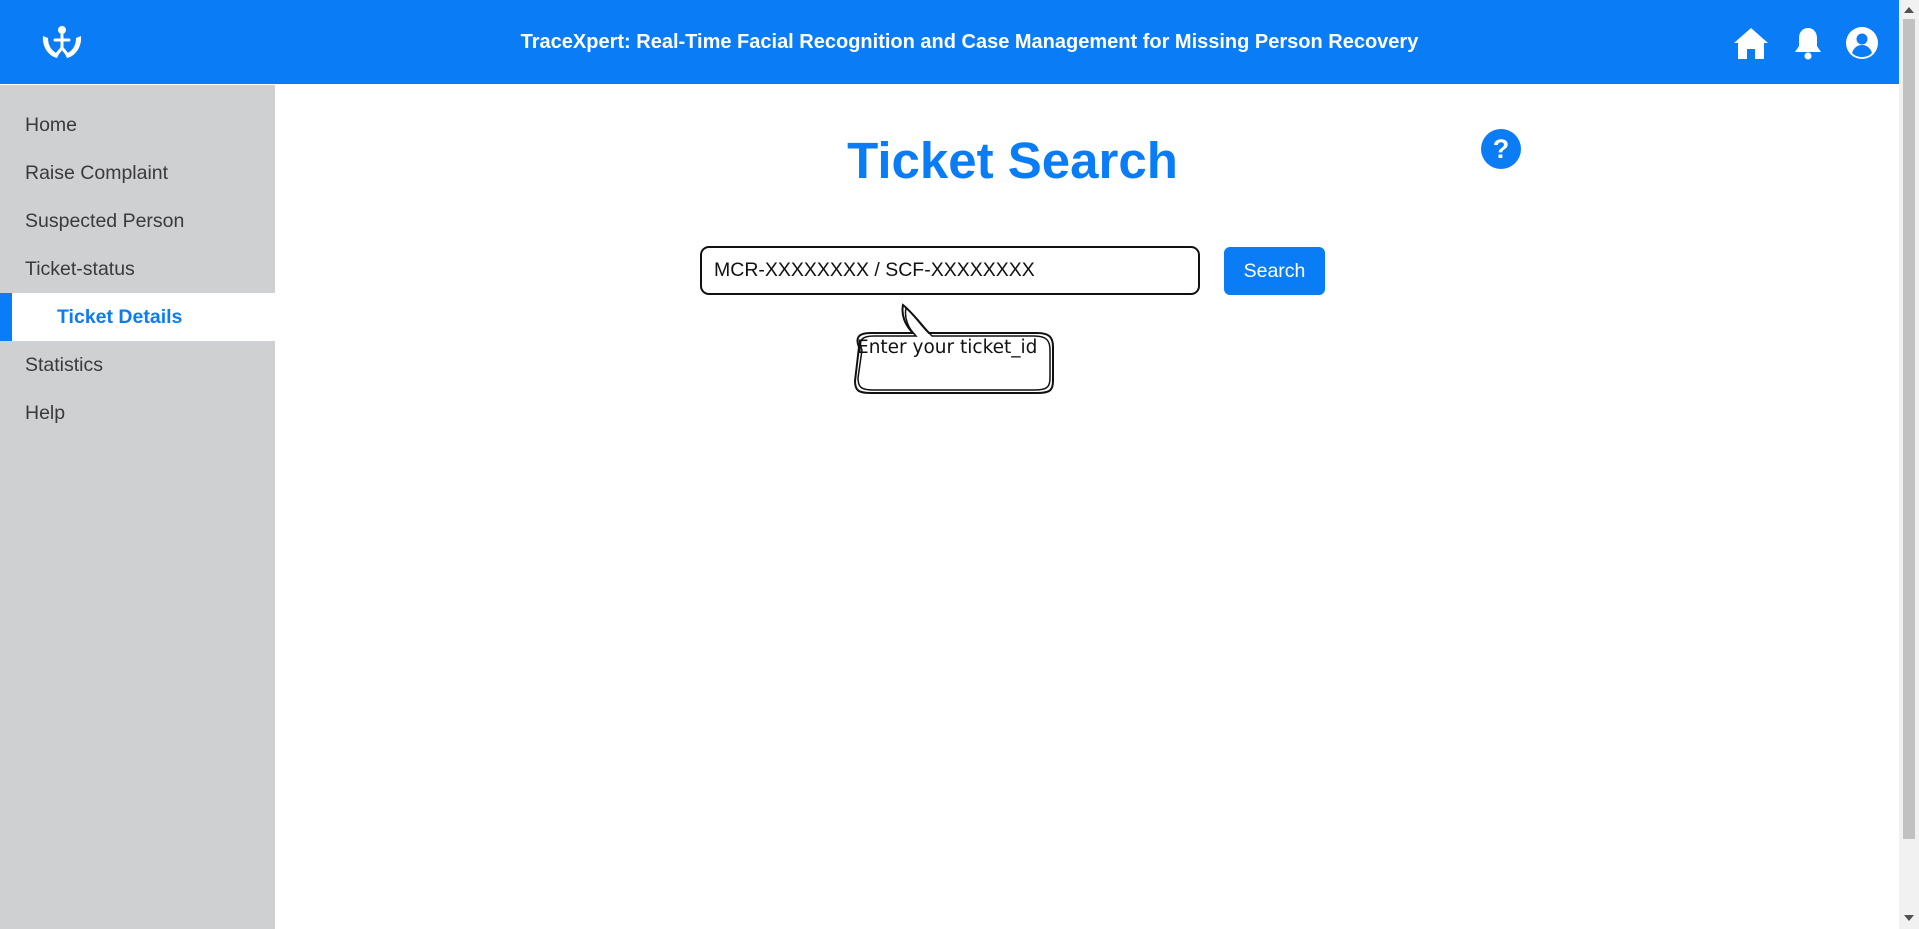 The width and height of the screenshot is (1919, 929). What do you see at coordinates (137, 413) in the screenshot?
I see `sidebar-item-help: Help` at bounding box center [137, 413].